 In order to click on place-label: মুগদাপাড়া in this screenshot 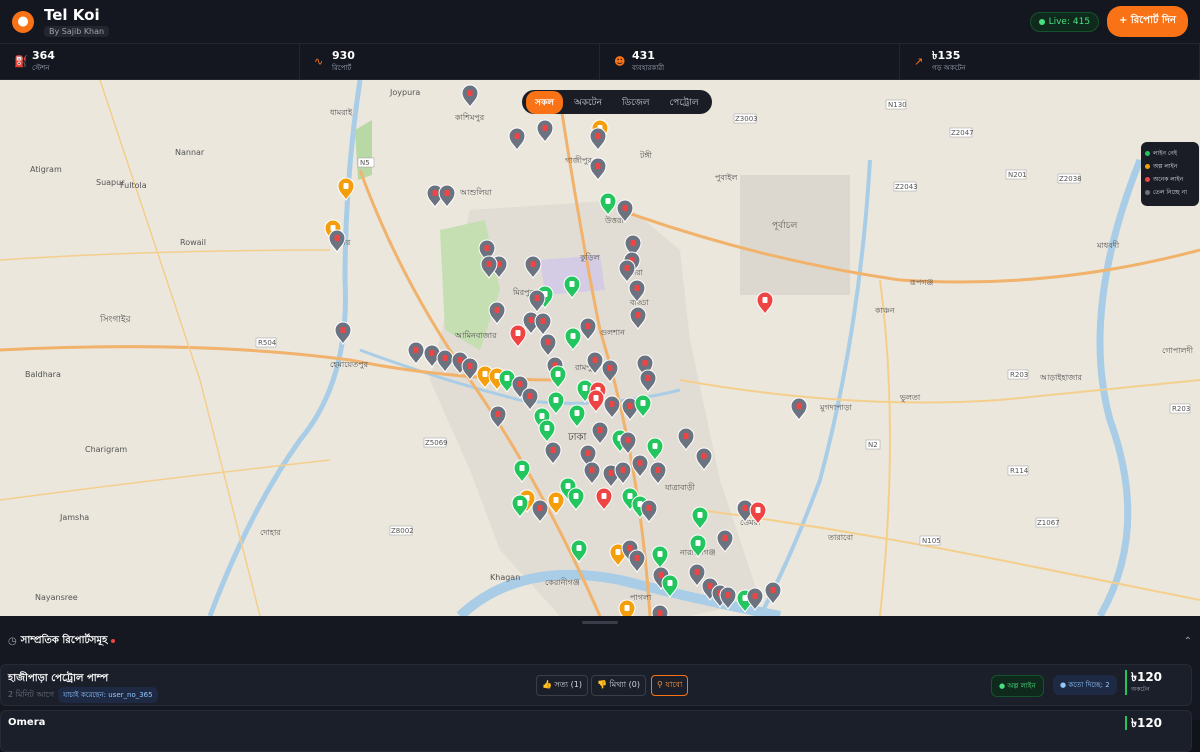, I will do `click(836, 407)`.